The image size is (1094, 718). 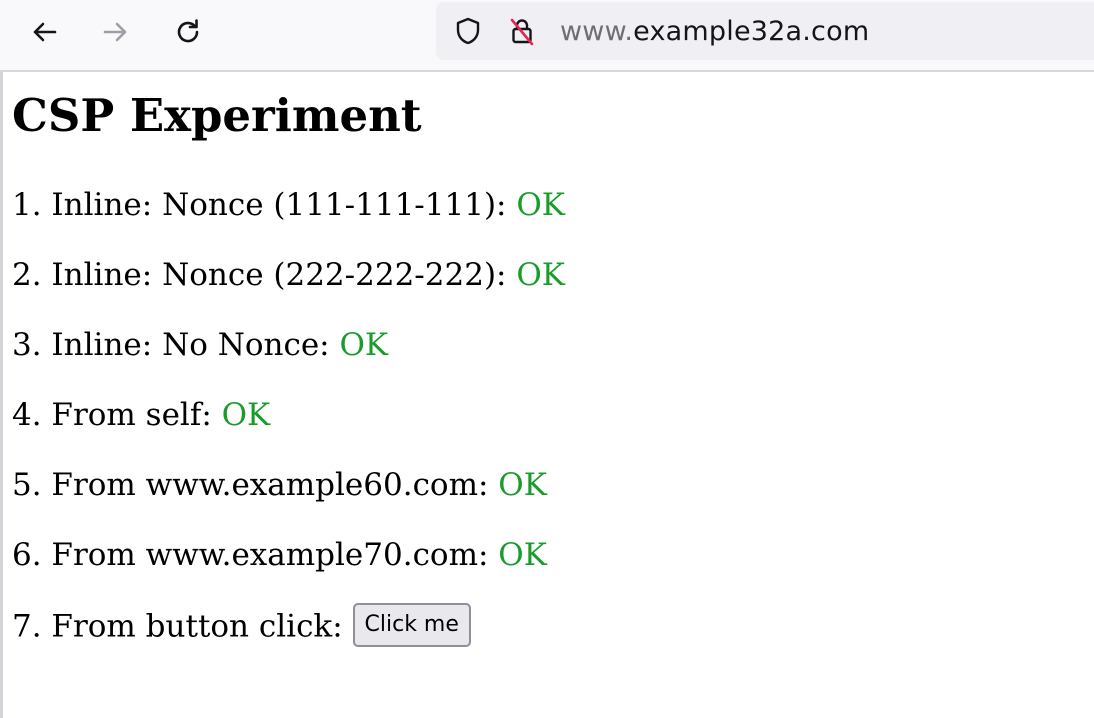 What do you see at coordinates (217, 115) in the screenshot?
I see `page-title: CSP Experiment` at bounding box center [217, 115].